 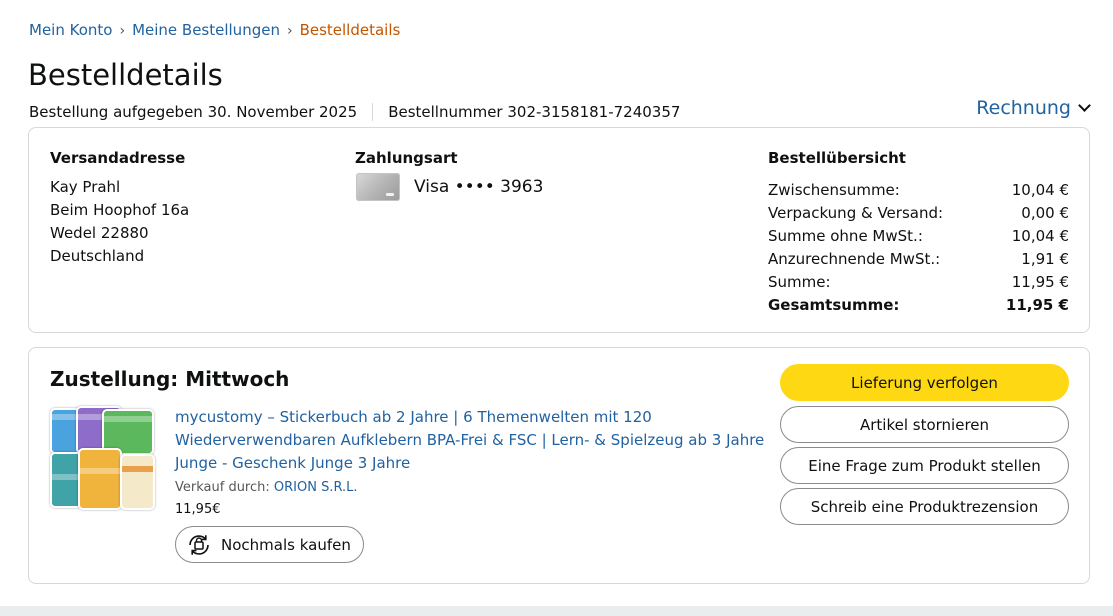 What do you see at coordinates (924, 424) in the screenshot?
I see `cancel-item-button: Artikel stornieren` at bounding box center [924, 424].